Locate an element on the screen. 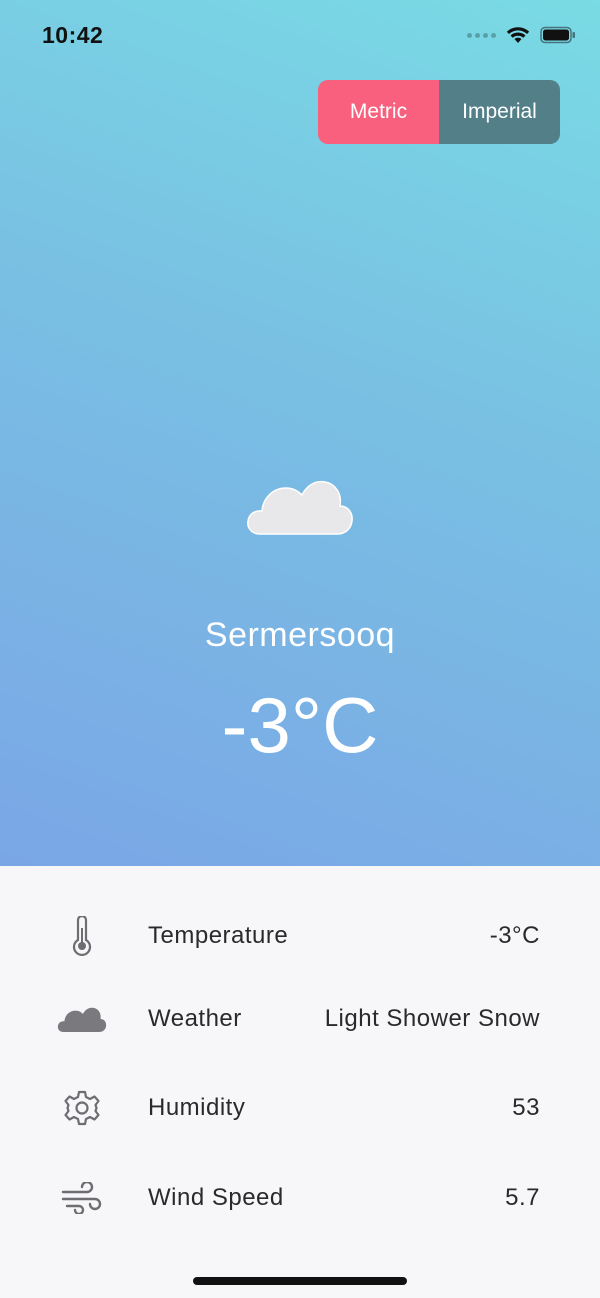 This screenshot has height=1298, width=600. city-name: Sermersooq is located at coordinates (300, 635).